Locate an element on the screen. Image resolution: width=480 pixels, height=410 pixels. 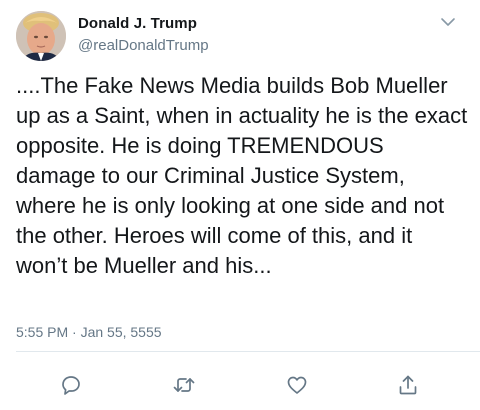
avatar is located at coordinates (41, 36).